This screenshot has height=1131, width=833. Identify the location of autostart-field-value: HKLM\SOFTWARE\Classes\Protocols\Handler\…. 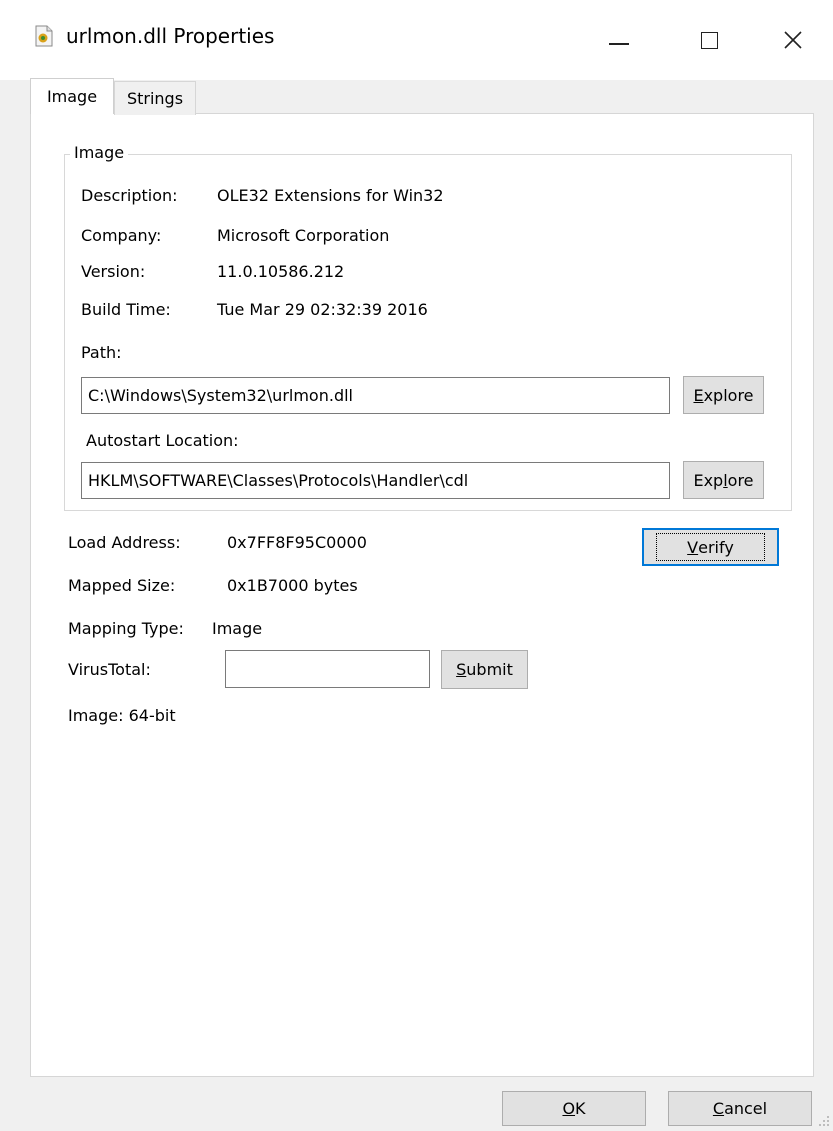
(278, 480).